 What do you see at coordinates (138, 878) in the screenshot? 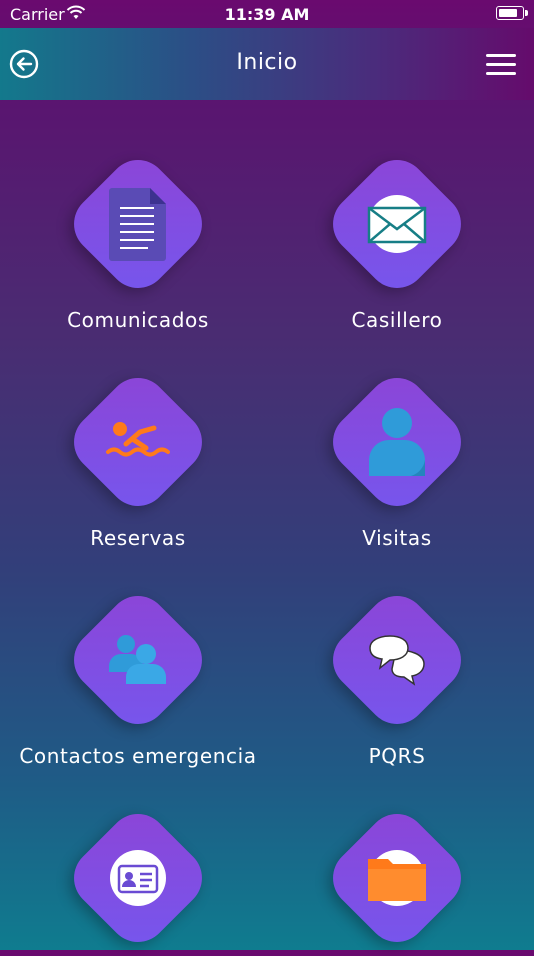
I see `id-card-icon` at bounding box center [138, 878].